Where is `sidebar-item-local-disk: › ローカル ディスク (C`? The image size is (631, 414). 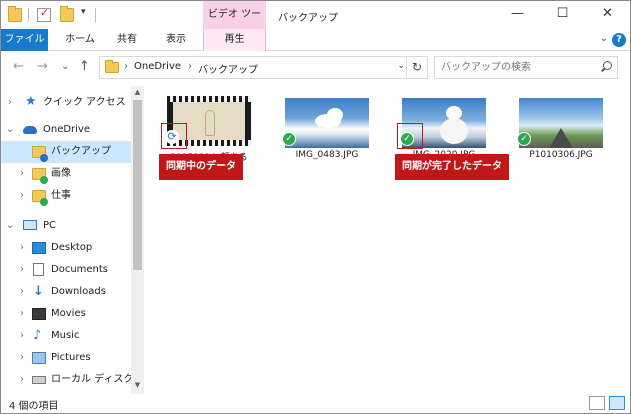
sidebar-item-local-disk: › ローカル ディスク (C is located at coordinates (72, 380).